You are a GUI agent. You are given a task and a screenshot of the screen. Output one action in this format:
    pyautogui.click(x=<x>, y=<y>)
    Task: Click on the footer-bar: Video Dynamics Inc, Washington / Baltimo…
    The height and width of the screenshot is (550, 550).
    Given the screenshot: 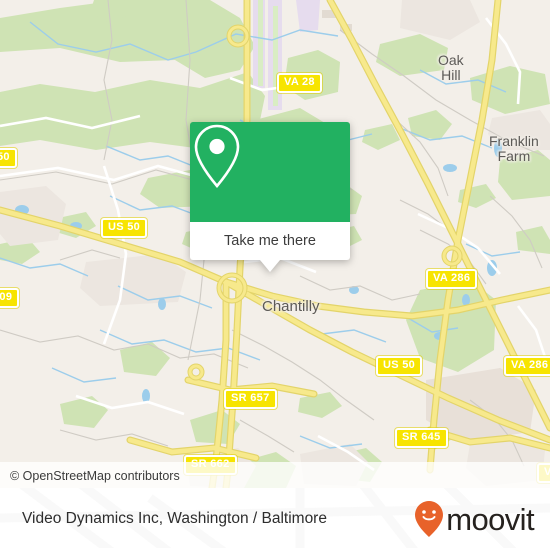 What is the action you would take?
    pyautogui.click(x=275, y=519)
    